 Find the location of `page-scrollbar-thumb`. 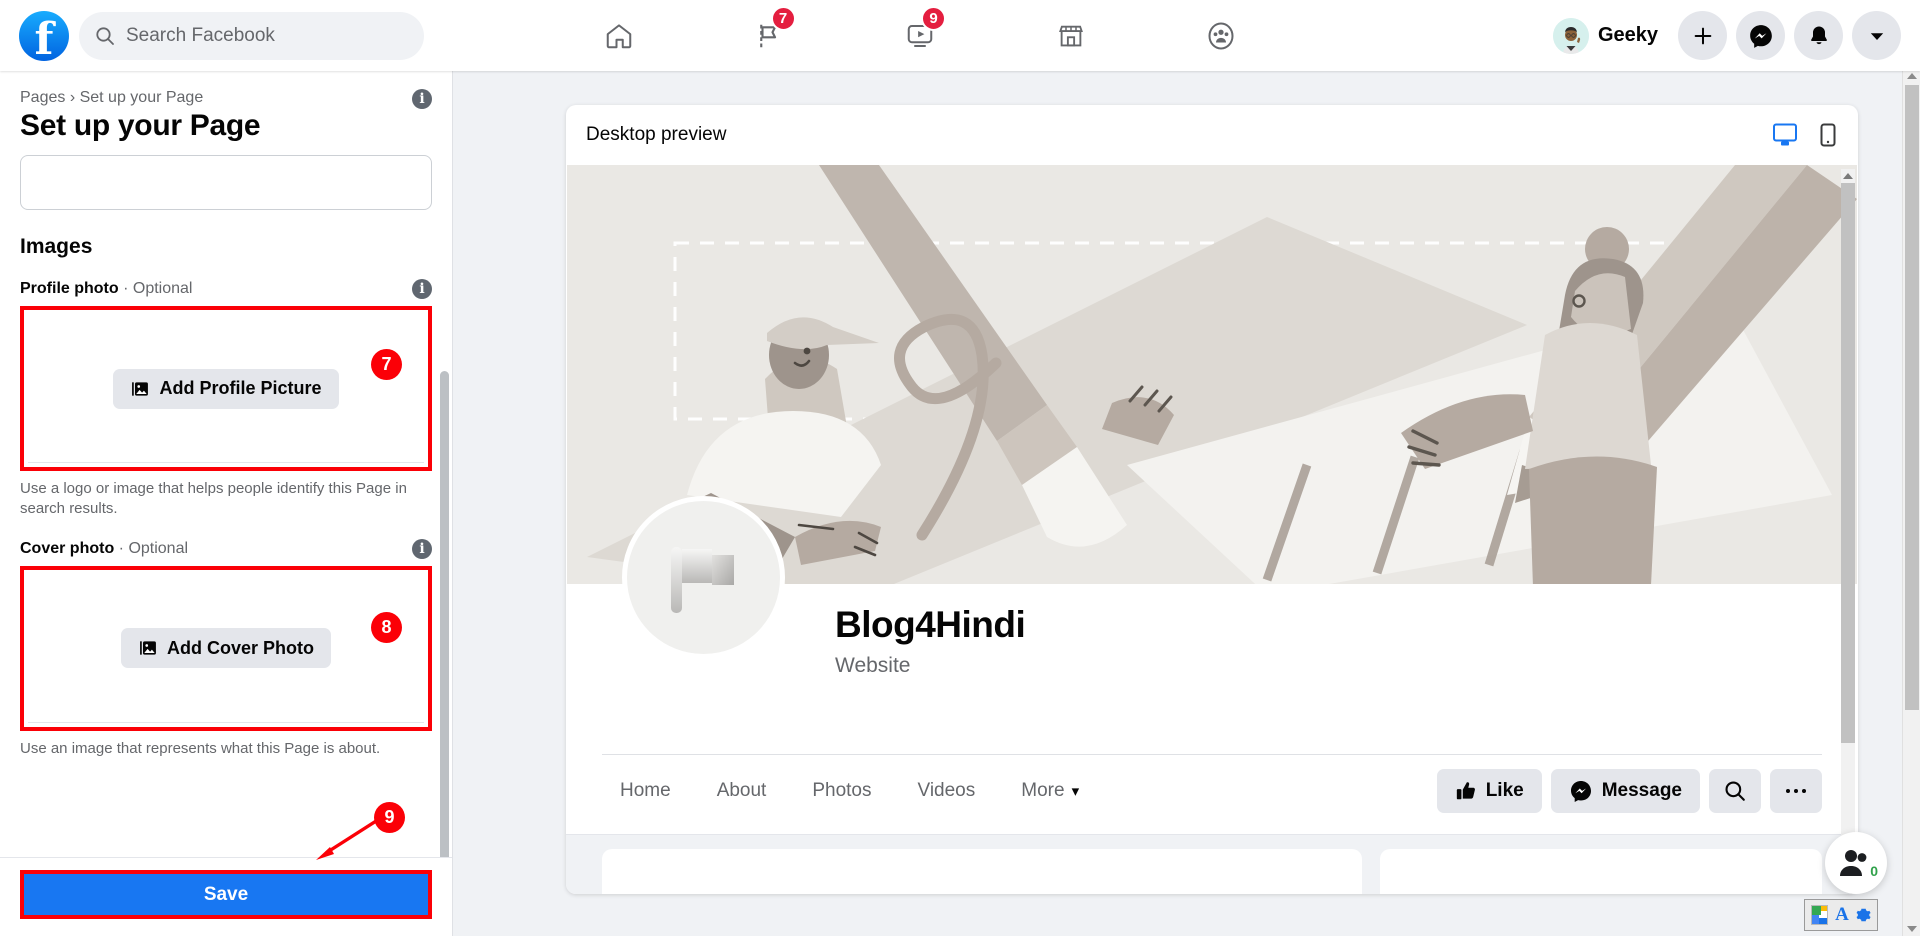

page-scrollbar-thumb is located at coordinates (1912, 397).